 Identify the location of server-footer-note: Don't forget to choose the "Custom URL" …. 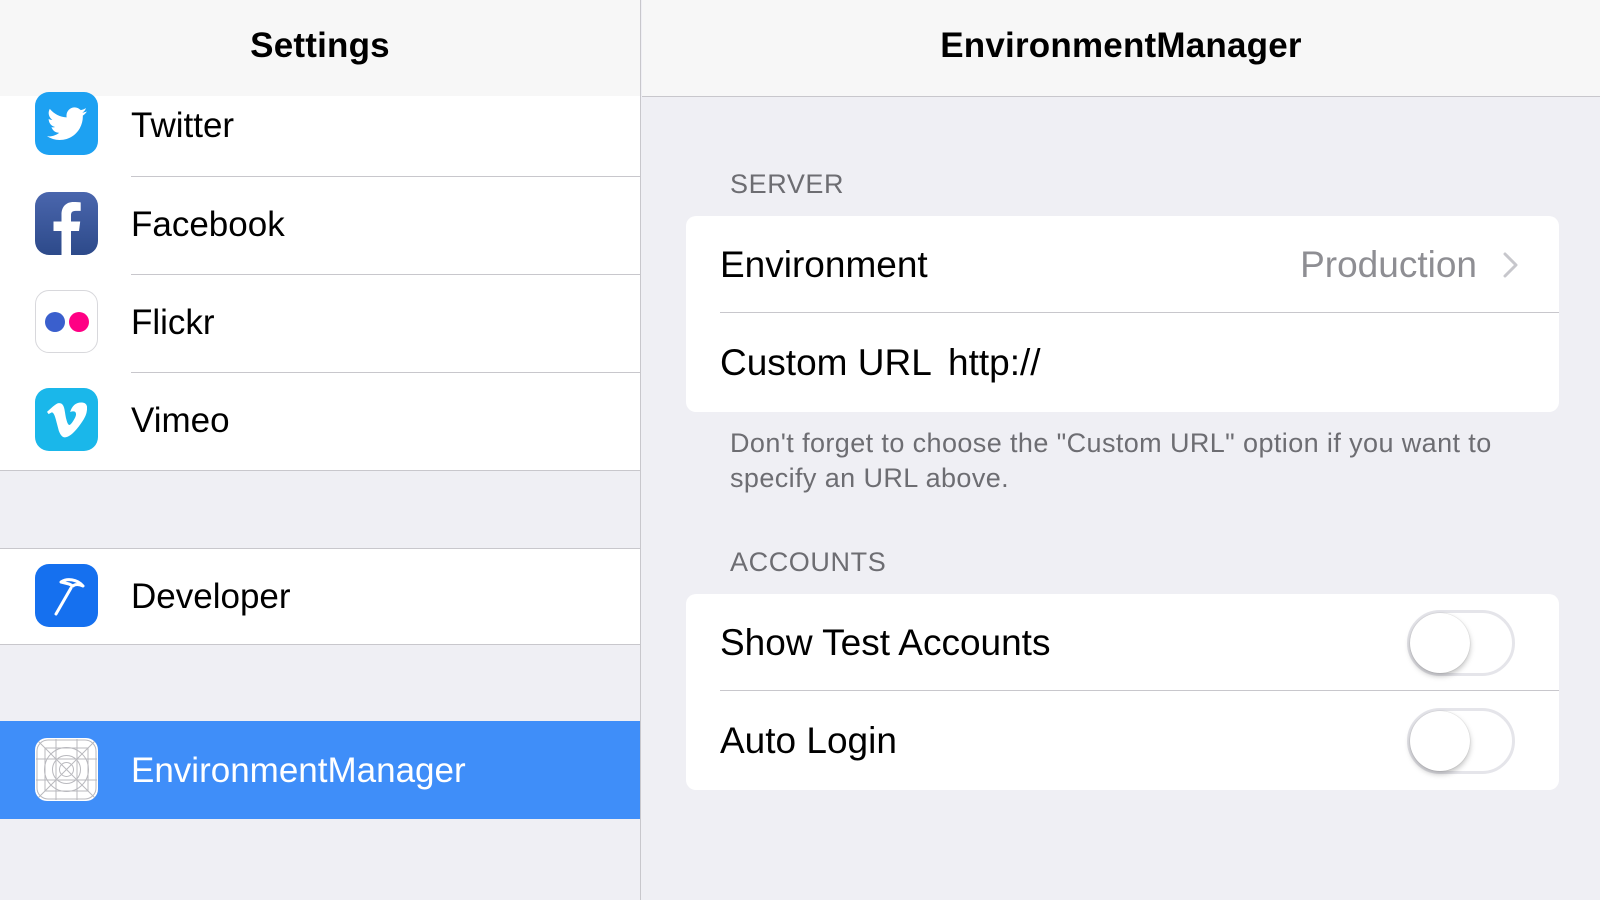
(1111, 460).